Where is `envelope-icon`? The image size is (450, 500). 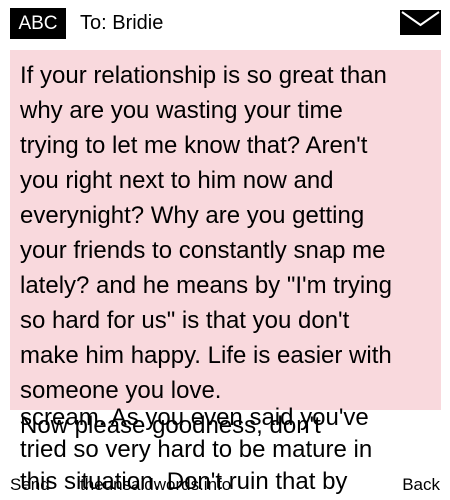
envelope-icon is located at coordinates (420, 22).